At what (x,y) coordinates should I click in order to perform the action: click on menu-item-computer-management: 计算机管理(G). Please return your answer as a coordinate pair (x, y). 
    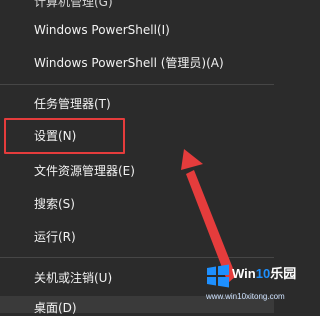
    Looking at the image, I should click on (73, 5).